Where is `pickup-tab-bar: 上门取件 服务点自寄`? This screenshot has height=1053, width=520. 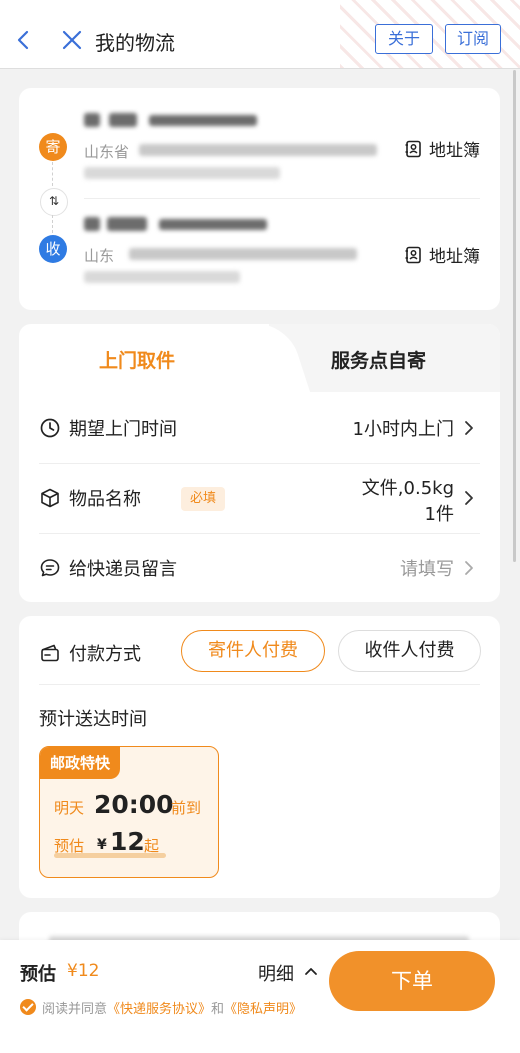 pickup-tab-bar: 上门取件 服务点自寄 is located at coordinates (259, 358).